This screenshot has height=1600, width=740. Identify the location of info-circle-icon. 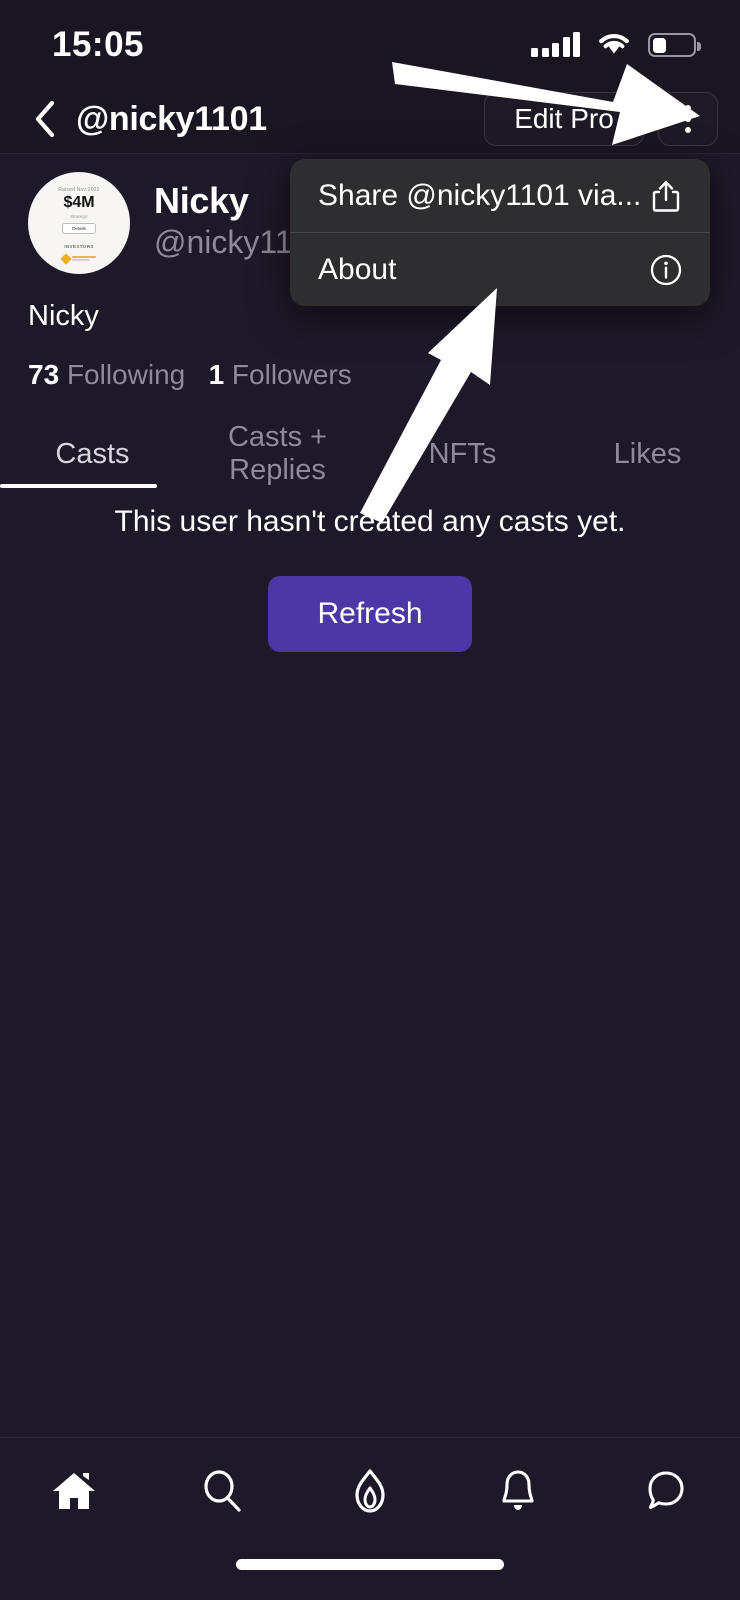
(666, 270).